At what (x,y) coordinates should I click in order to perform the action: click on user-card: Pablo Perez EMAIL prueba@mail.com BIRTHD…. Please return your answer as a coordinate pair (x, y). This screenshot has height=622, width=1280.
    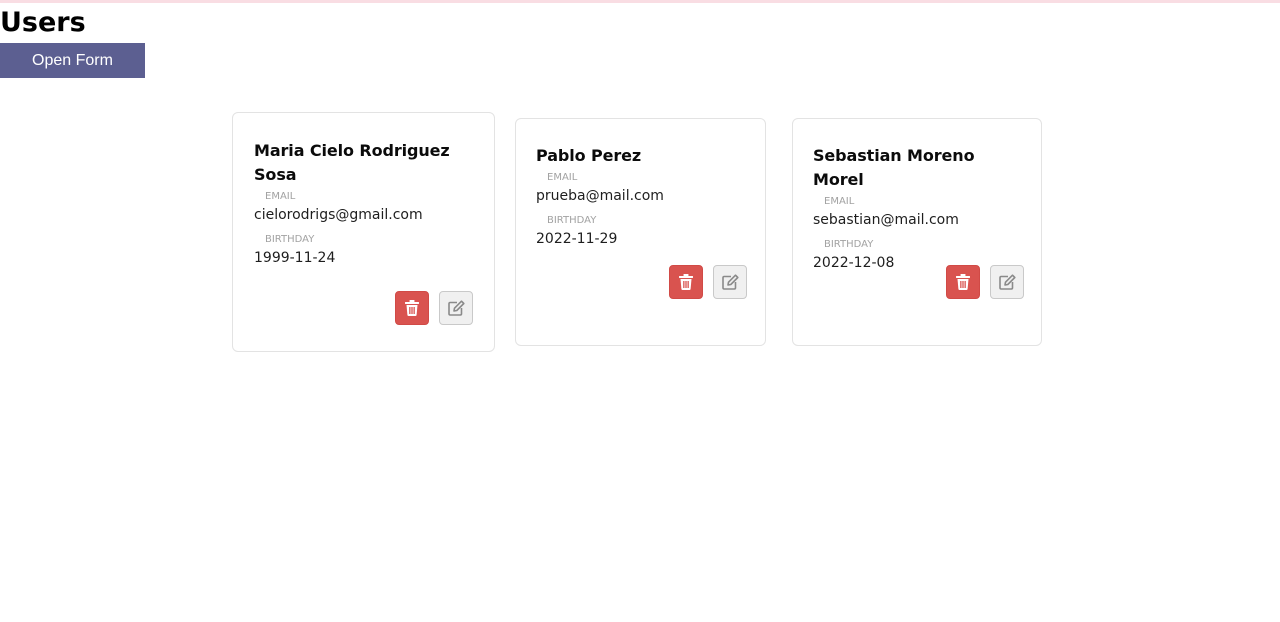
    Looking at the image, I should click on (640, 232).